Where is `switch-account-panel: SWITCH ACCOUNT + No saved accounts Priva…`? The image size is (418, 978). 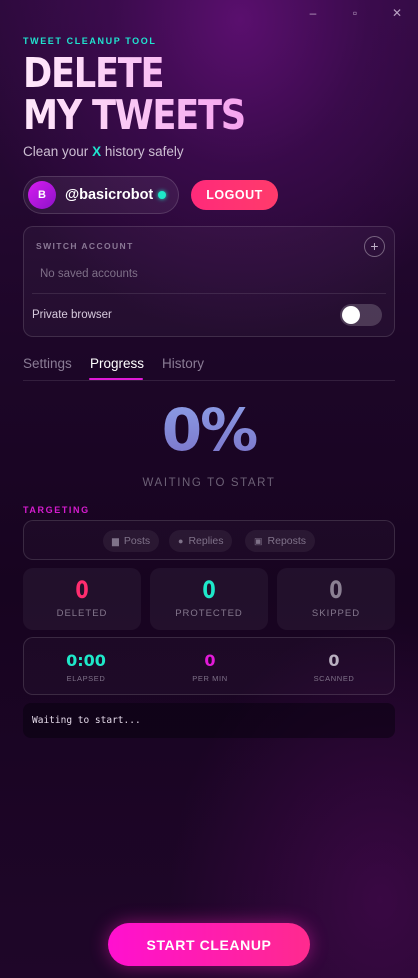 switch-account-panel: SWITCH ACCOUNT + No saved accounts Priva… is located at coordinates (209, 281).